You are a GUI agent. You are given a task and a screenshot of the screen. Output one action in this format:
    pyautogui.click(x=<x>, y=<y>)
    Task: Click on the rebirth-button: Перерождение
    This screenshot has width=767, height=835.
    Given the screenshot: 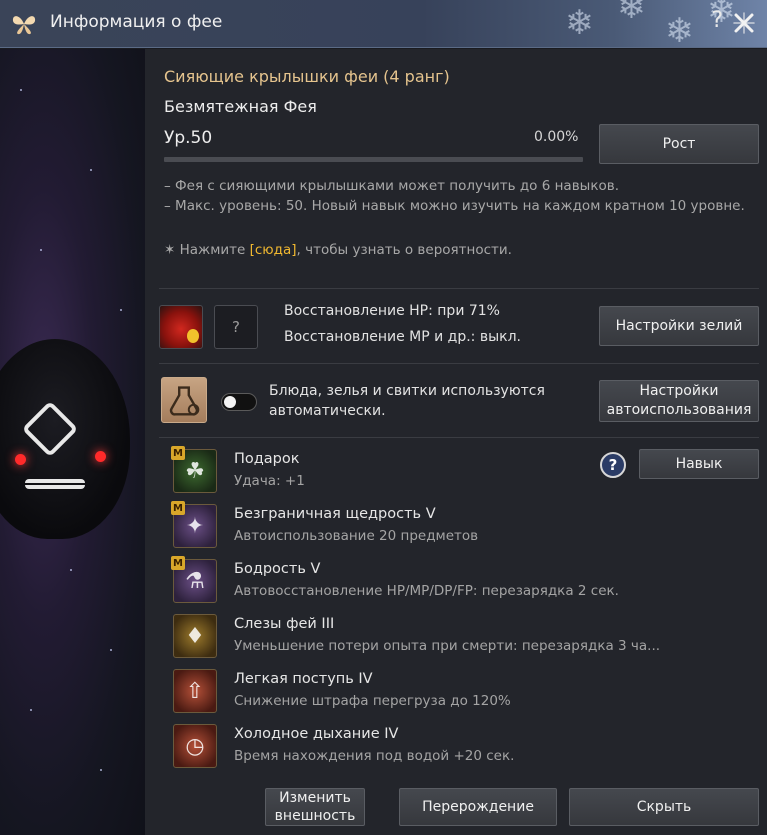 What is the action you would take?
    pyautogui.click(x=478, y=807)
    